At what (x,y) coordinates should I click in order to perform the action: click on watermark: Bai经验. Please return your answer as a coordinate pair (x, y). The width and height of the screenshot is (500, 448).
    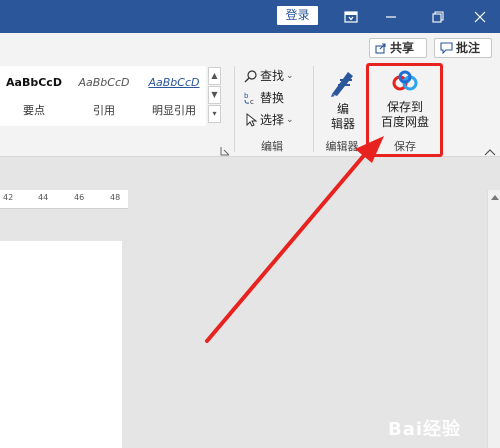
    Looking at the image, I should click on (425, 429).